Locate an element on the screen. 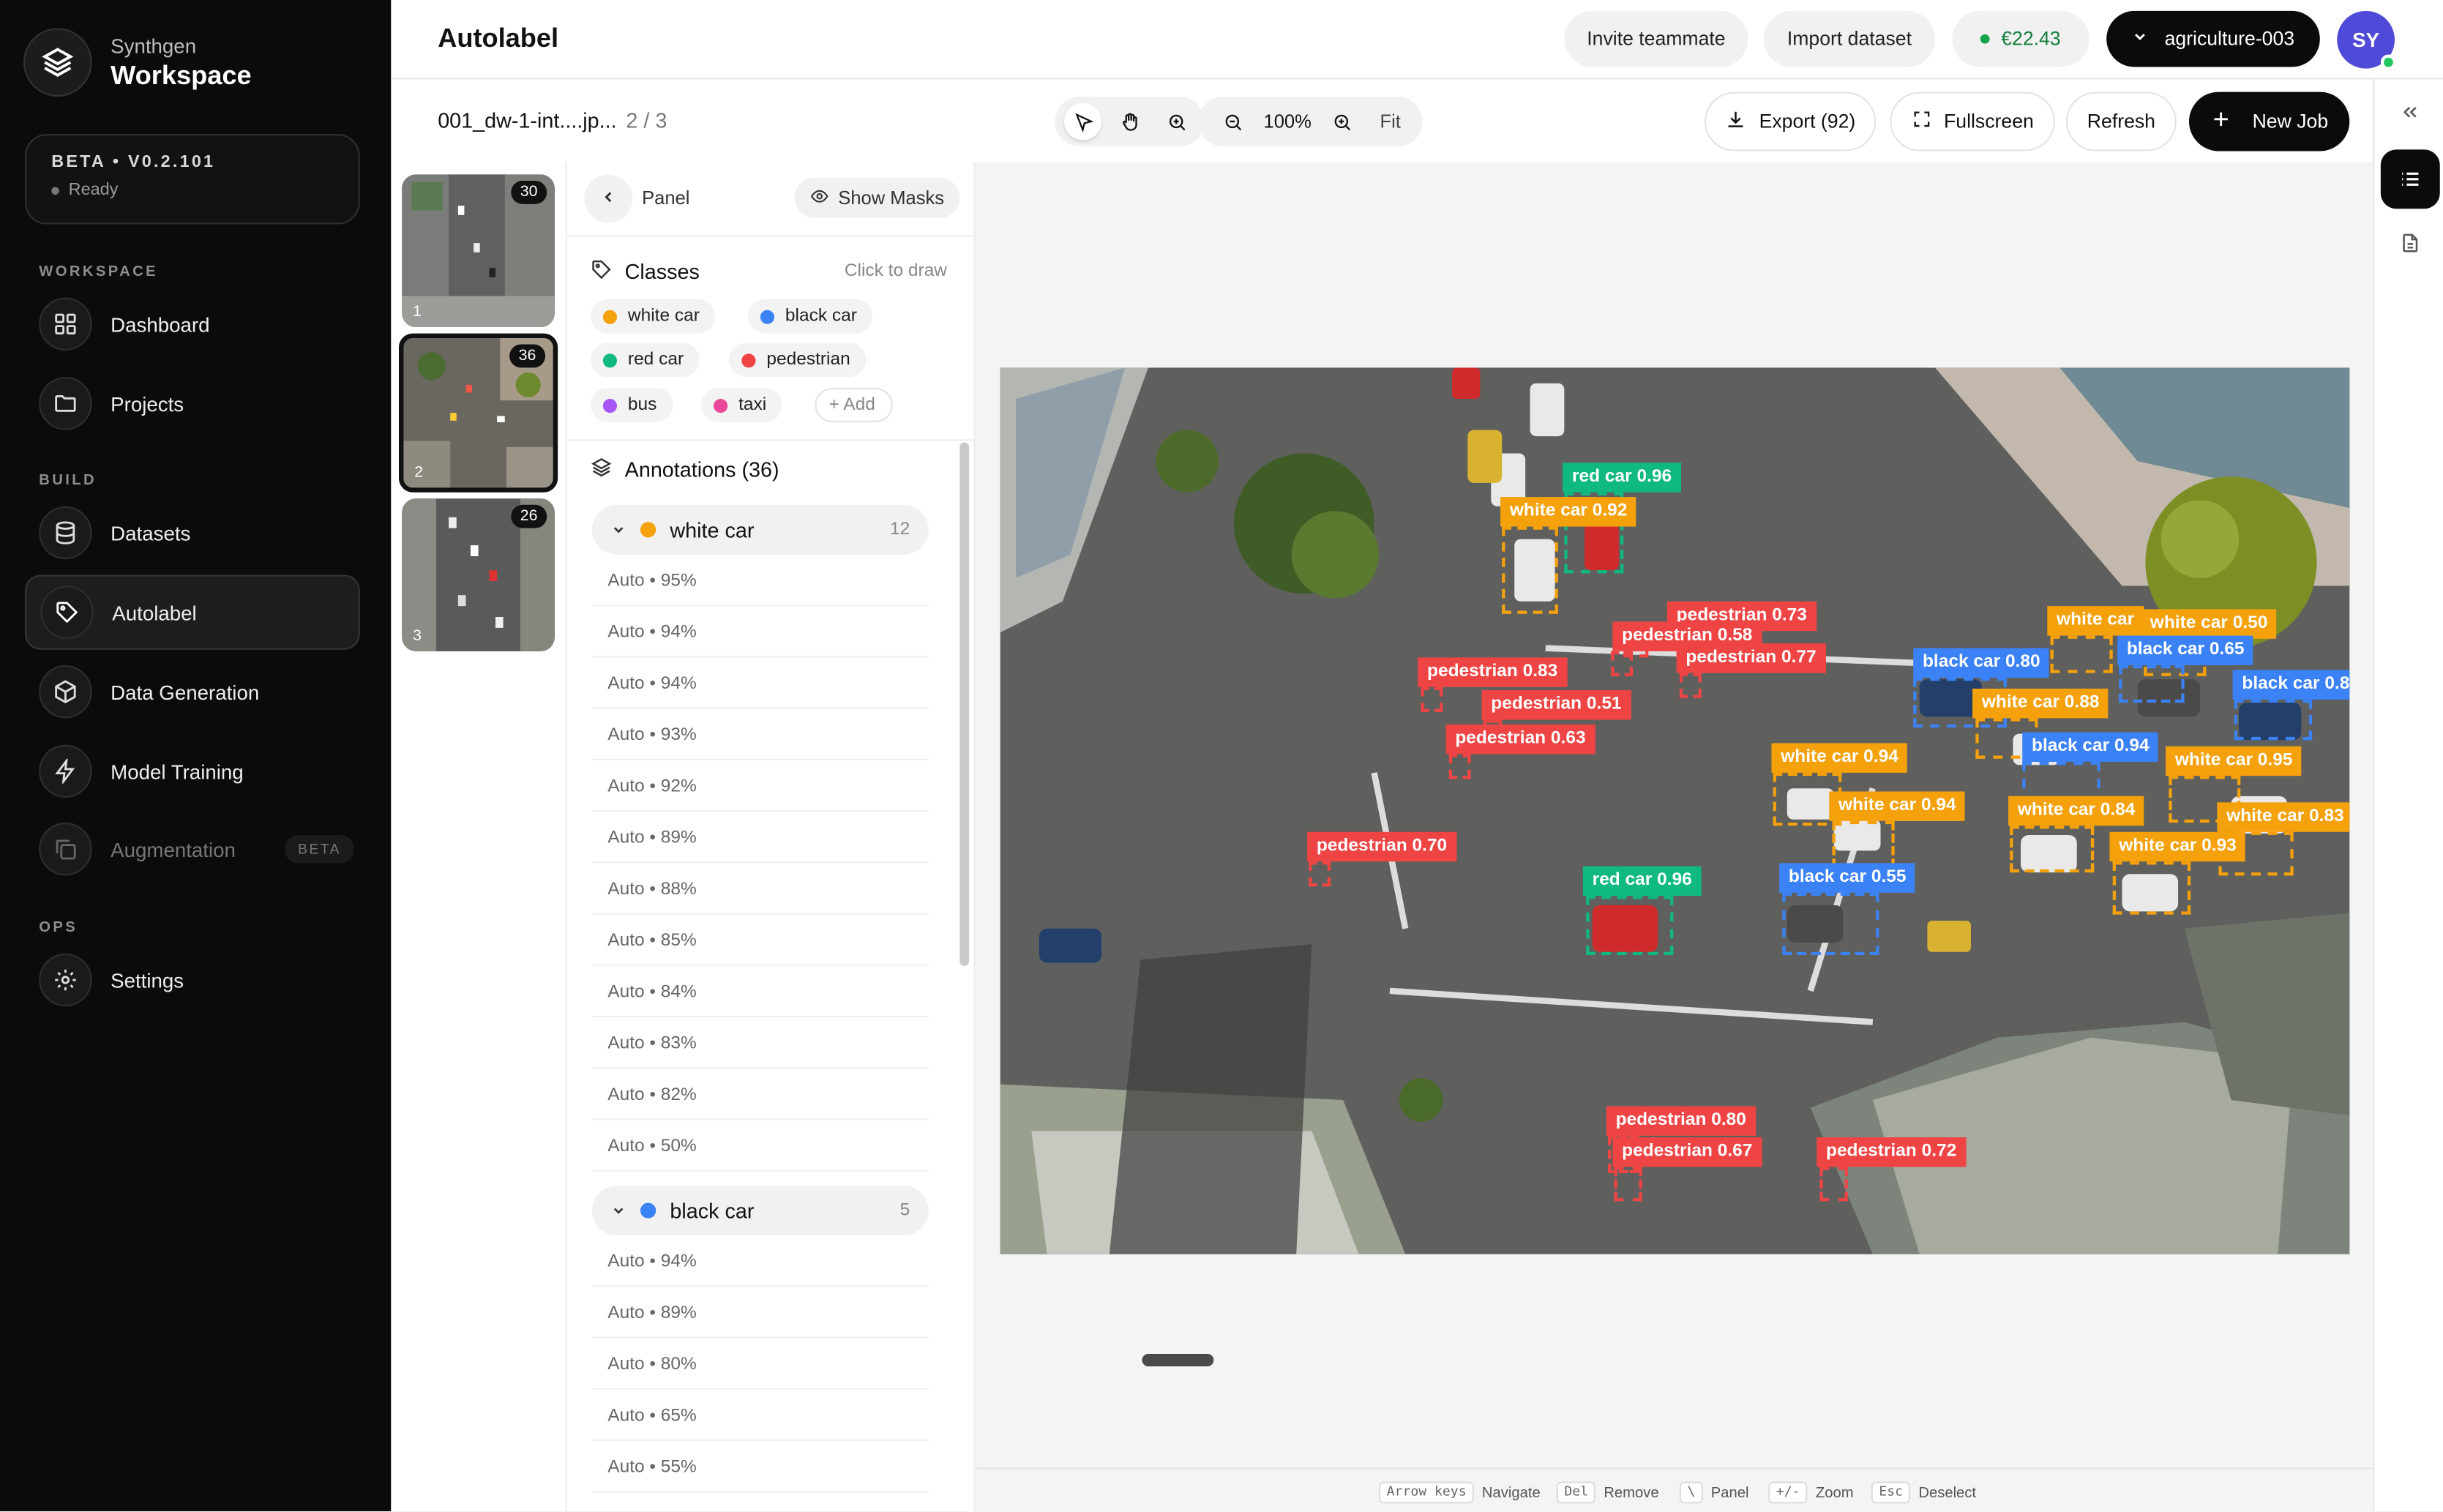  class-chip-pedestrian: pedestrian is located at coordinates (798, 360).